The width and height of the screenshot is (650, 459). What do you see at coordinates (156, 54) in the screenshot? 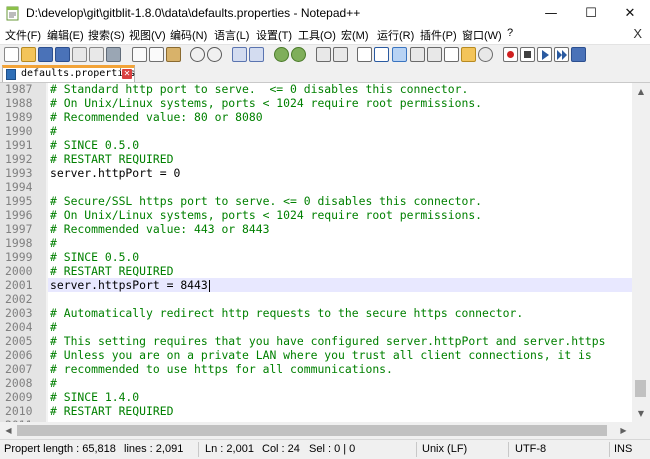
I see `copy-icon` at bounding box center [156, 54].